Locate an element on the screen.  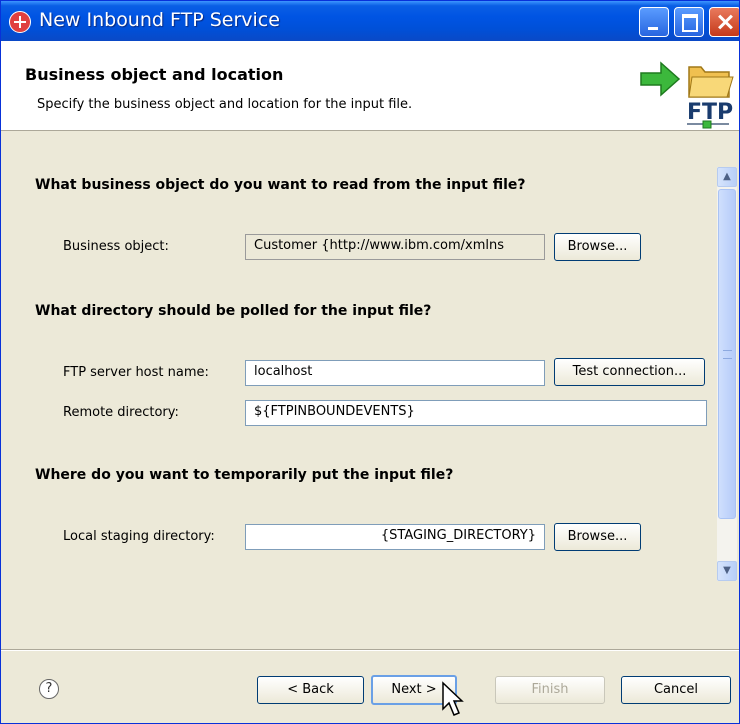
close-button is located at coordinates (724, 22).